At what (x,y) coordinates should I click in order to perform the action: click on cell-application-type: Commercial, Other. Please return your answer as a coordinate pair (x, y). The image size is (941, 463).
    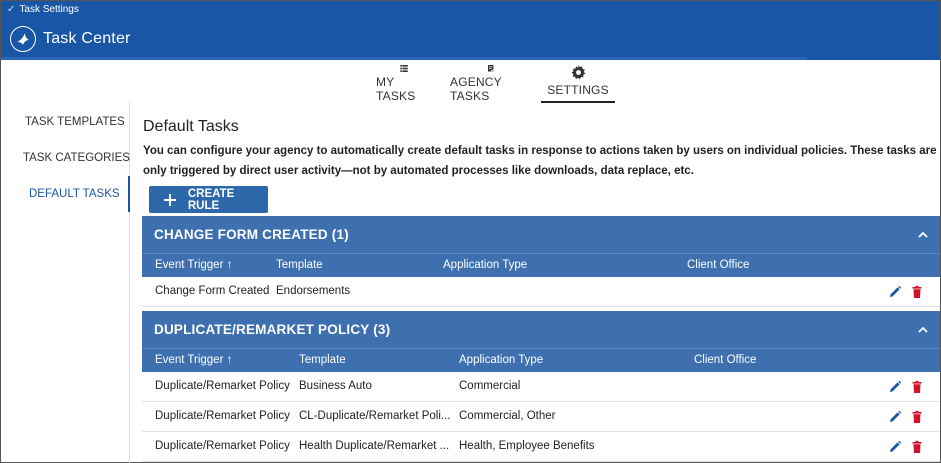
    Looking at the image, I should click on (507, 416).